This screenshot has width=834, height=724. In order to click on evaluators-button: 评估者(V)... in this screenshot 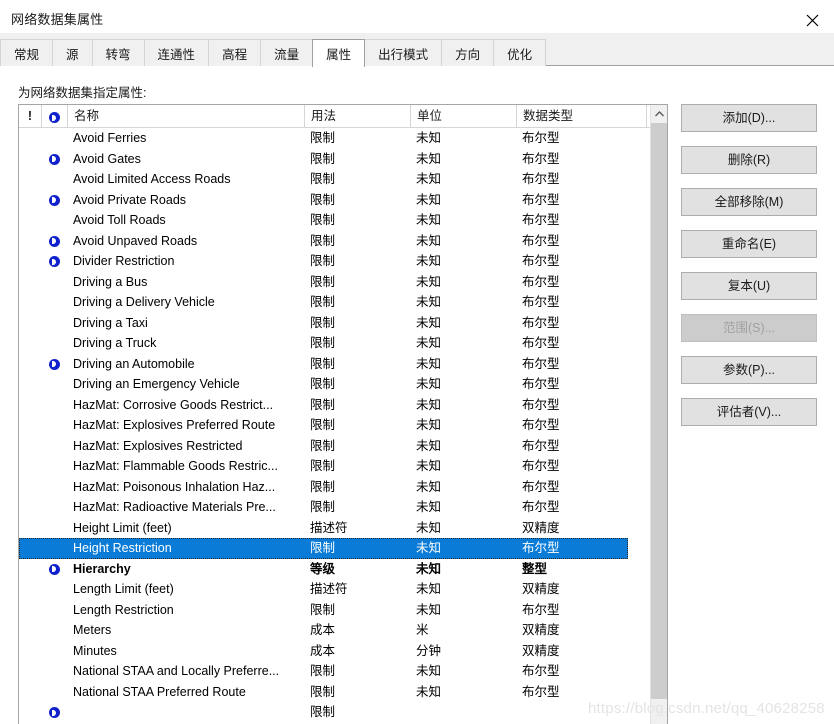, I will do `click(749, 412)`.